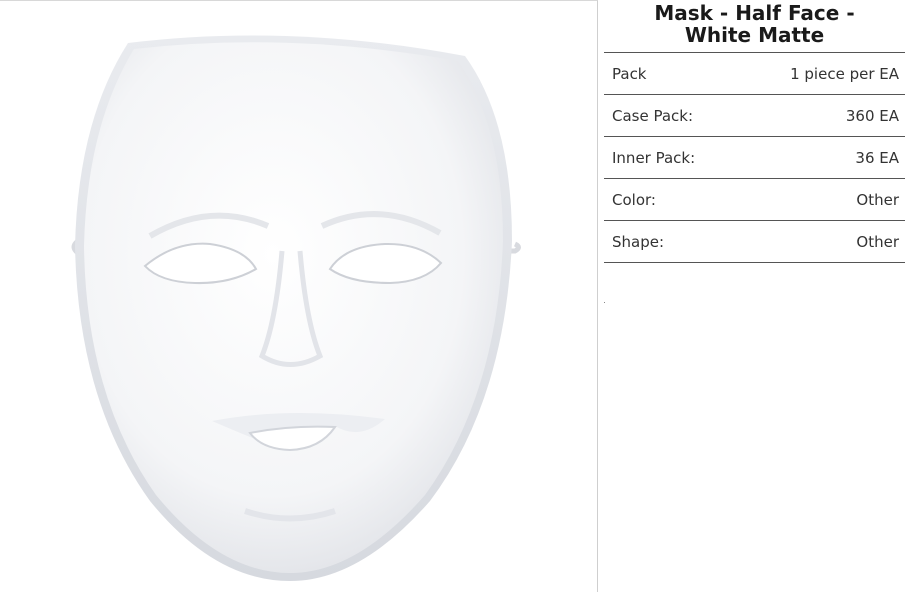 The height and width of the screenshot is (592, 921). I want to click on product-title: Mask - Half Face - White Matte, so click(754, 26).